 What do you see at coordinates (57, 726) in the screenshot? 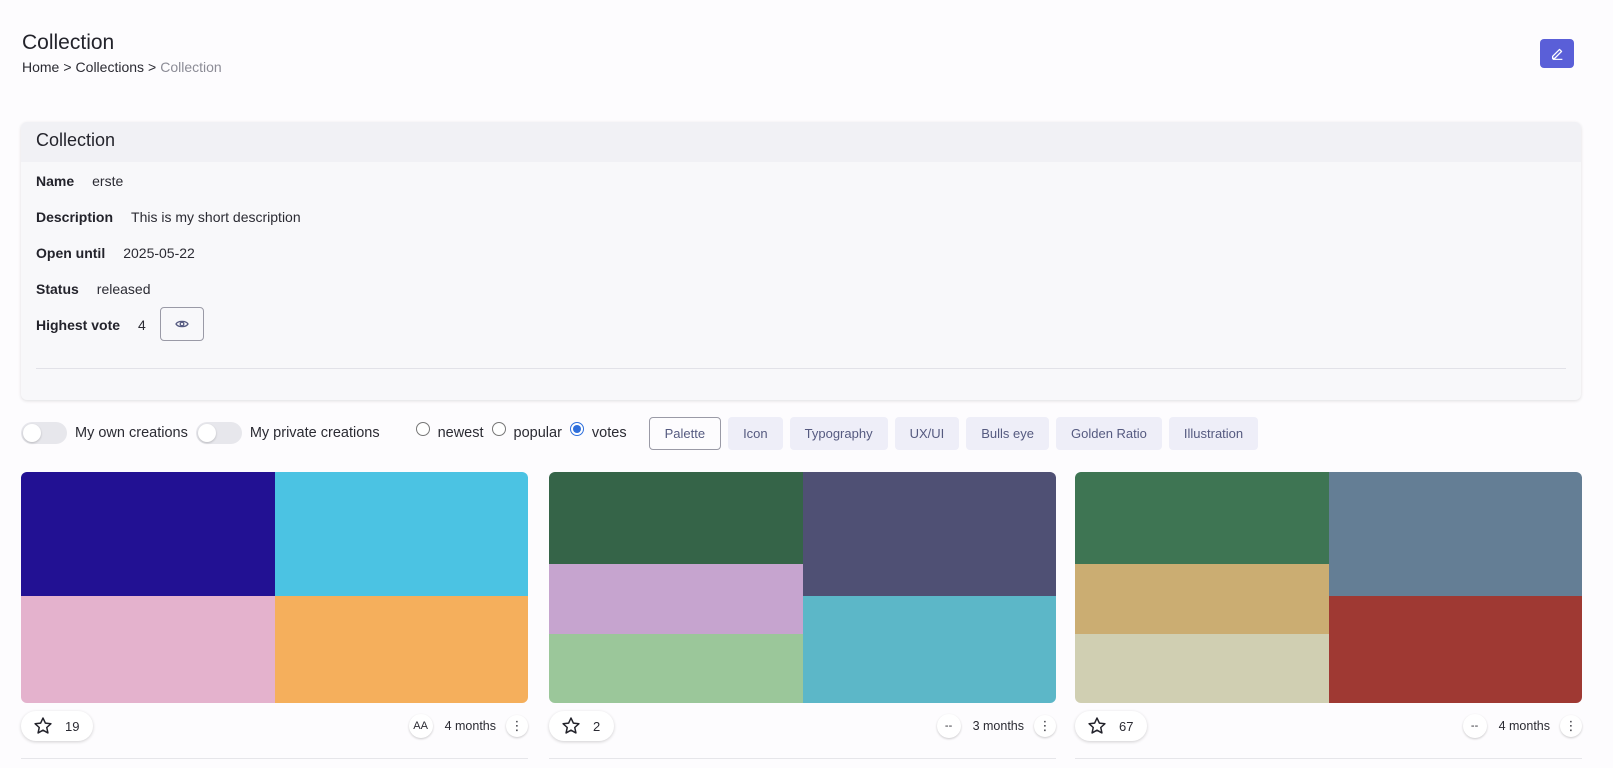
I see `vote-button: 19` at bounding box center [57, 726].